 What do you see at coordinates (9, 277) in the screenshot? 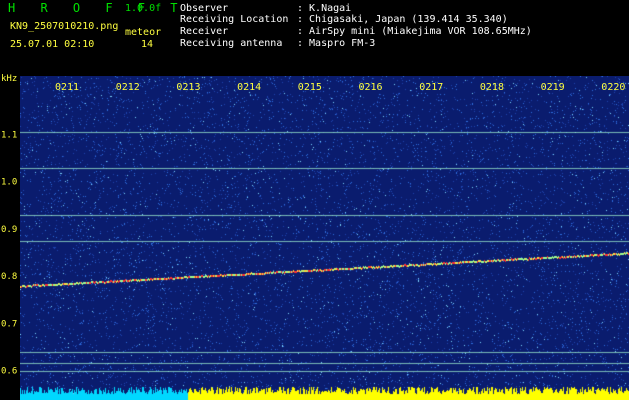
I see `y-tick-label: 0.8` at bounding box center [9, 277].